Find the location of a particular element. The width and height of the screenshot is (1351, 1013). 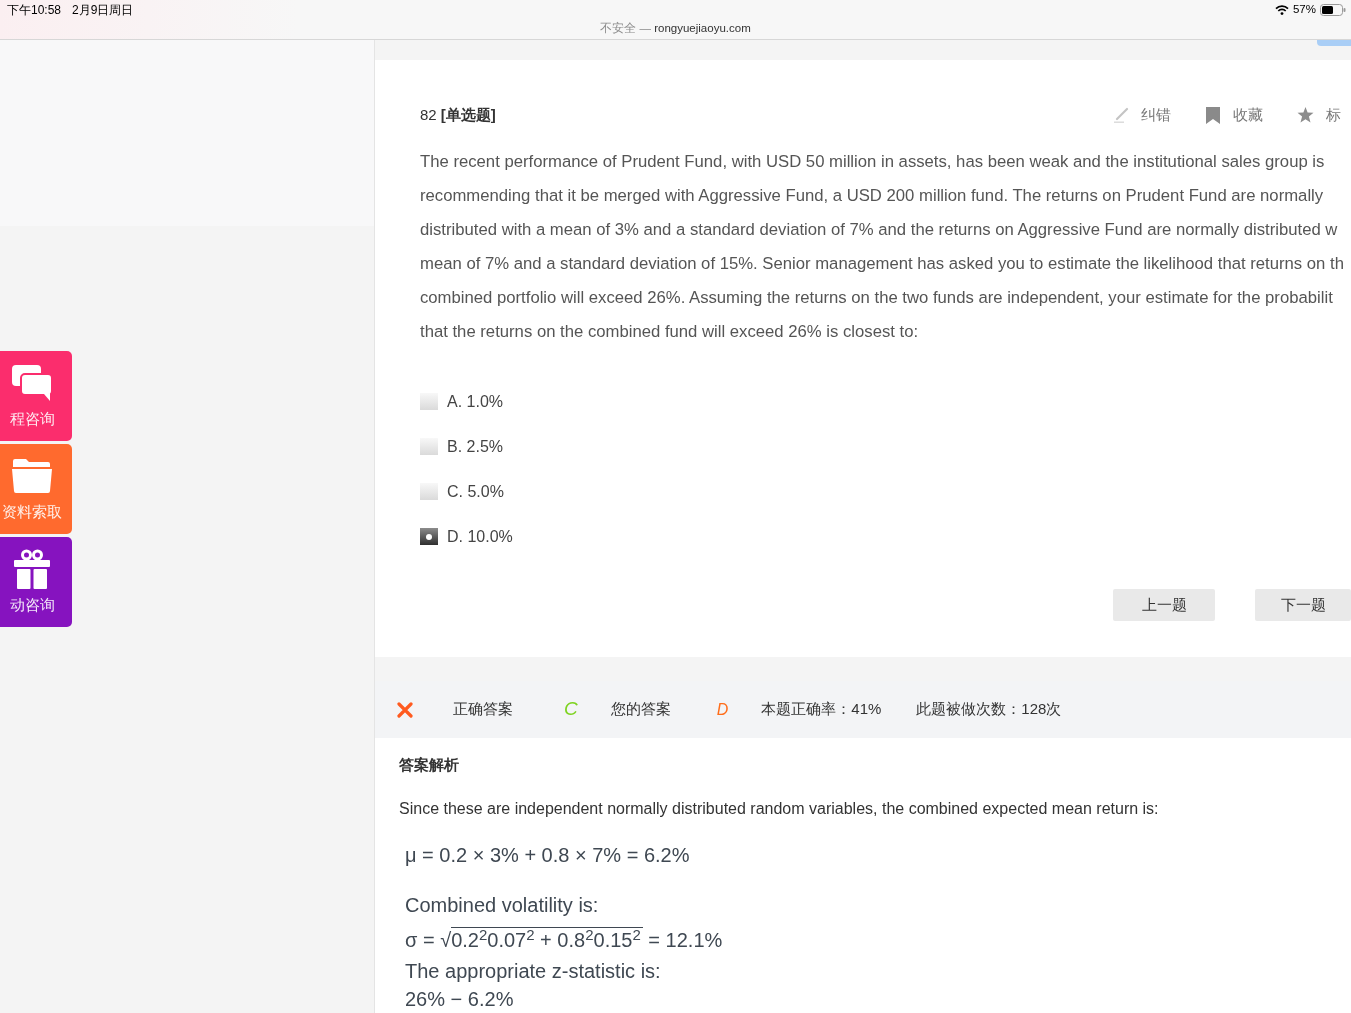

star-icon is located at coordinates (1305, 115).